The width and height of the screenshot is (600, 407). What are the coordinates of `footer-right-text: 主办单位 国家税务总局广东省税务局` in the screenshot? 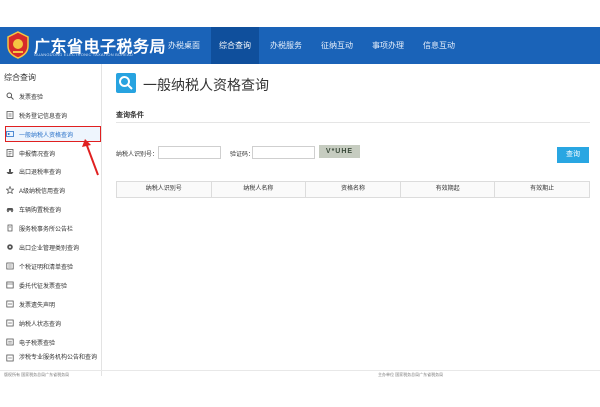 It's located at (411, 374).